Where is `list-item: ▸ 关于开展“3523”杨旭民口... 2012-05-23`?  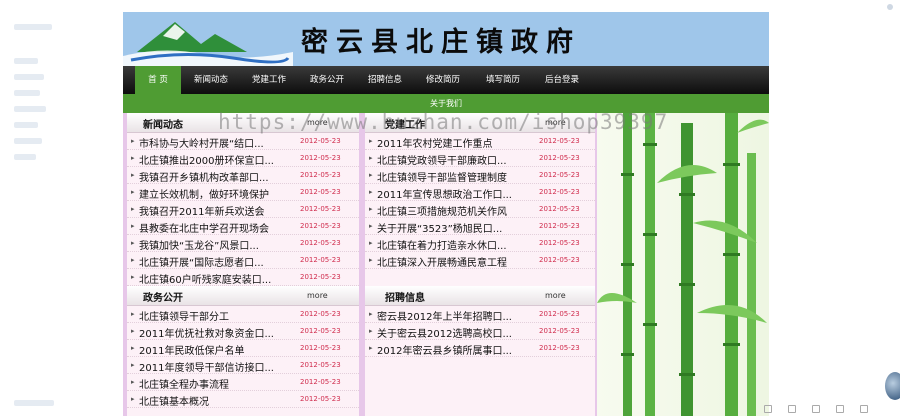
list-item: ▸ 关于开展“3523”杨旭民口... 2012-05-23 is located at coordinates (480, 226).